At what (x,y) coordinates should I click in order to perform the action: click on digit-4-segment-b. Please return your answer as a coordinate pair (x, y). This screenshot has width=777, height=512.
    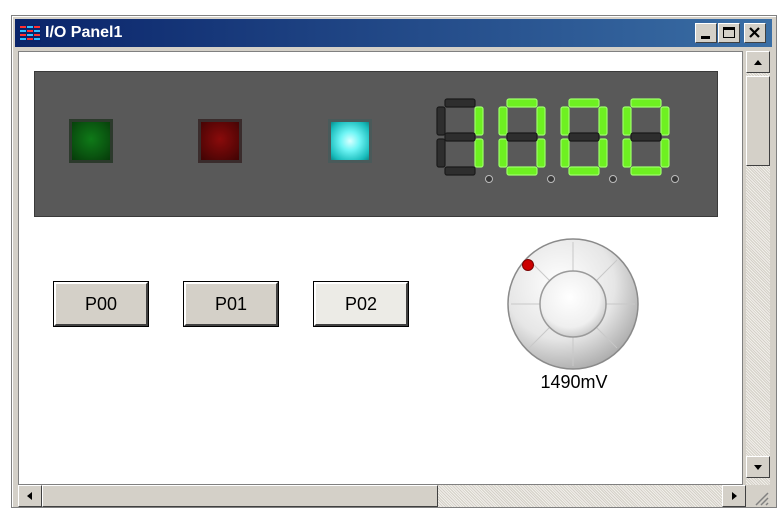
    Looking at the image, I should click on (665, 121).